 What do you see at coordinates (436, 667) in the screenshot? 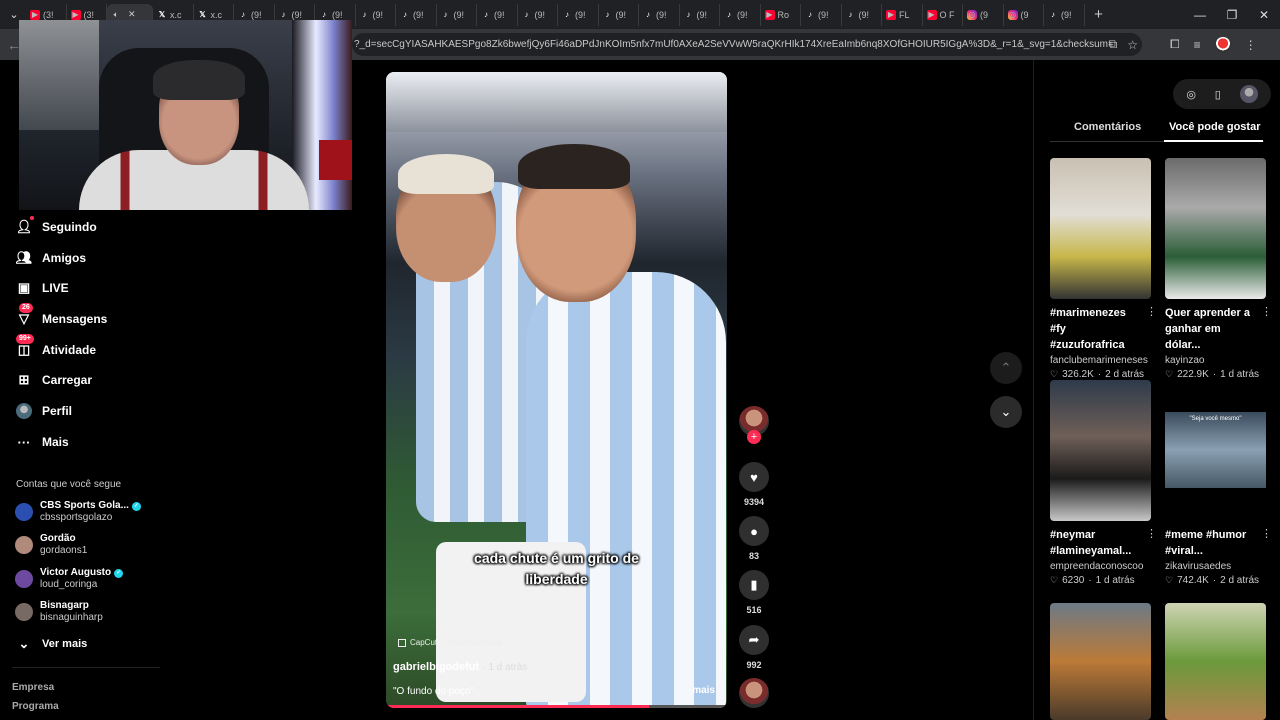
I see `video-author: gabrielbigodefut` at bounding box center [436, 667].